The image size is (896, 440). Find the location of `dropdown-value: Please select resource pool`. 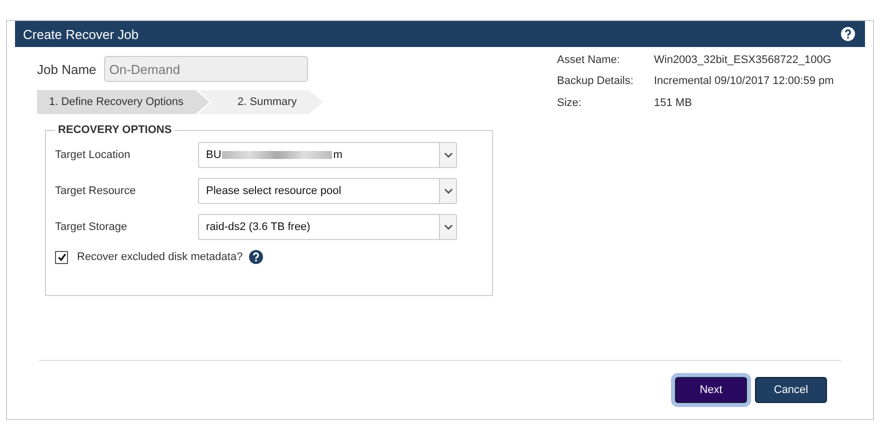

dropdown-value: Please select resource pool is located at coordinates (274, 191).